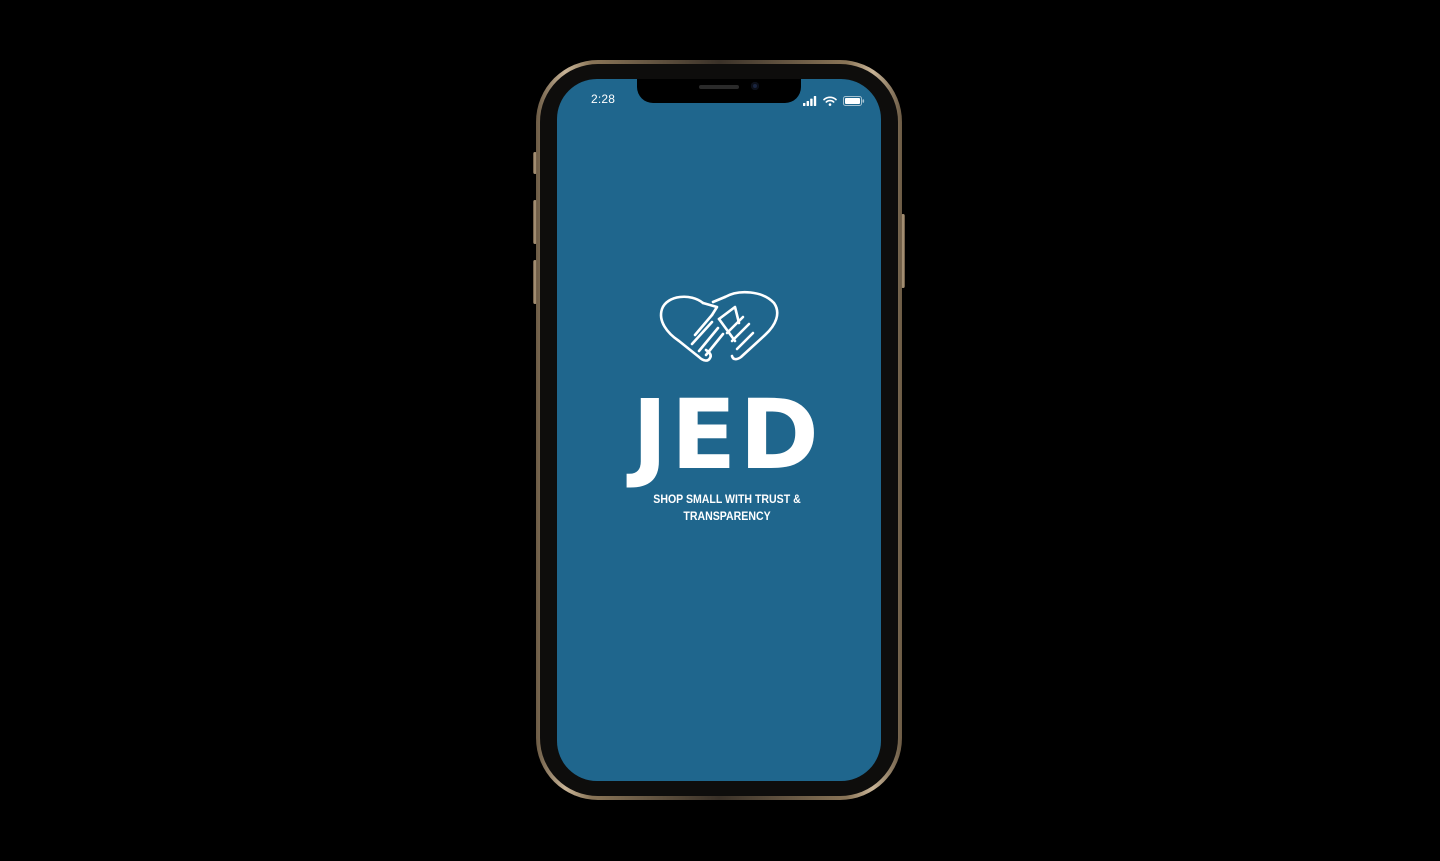 This screenshot has height=861, width=1440. I want to click on volume-up-button, so click(535, 222).